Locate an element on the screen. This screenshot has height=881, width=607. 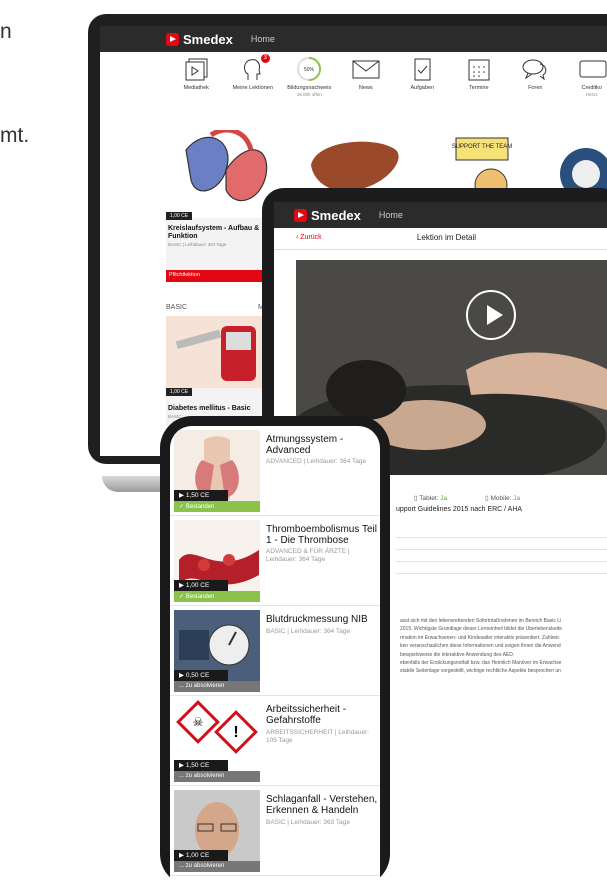
mail-icon is located at coordinates (366, 69).